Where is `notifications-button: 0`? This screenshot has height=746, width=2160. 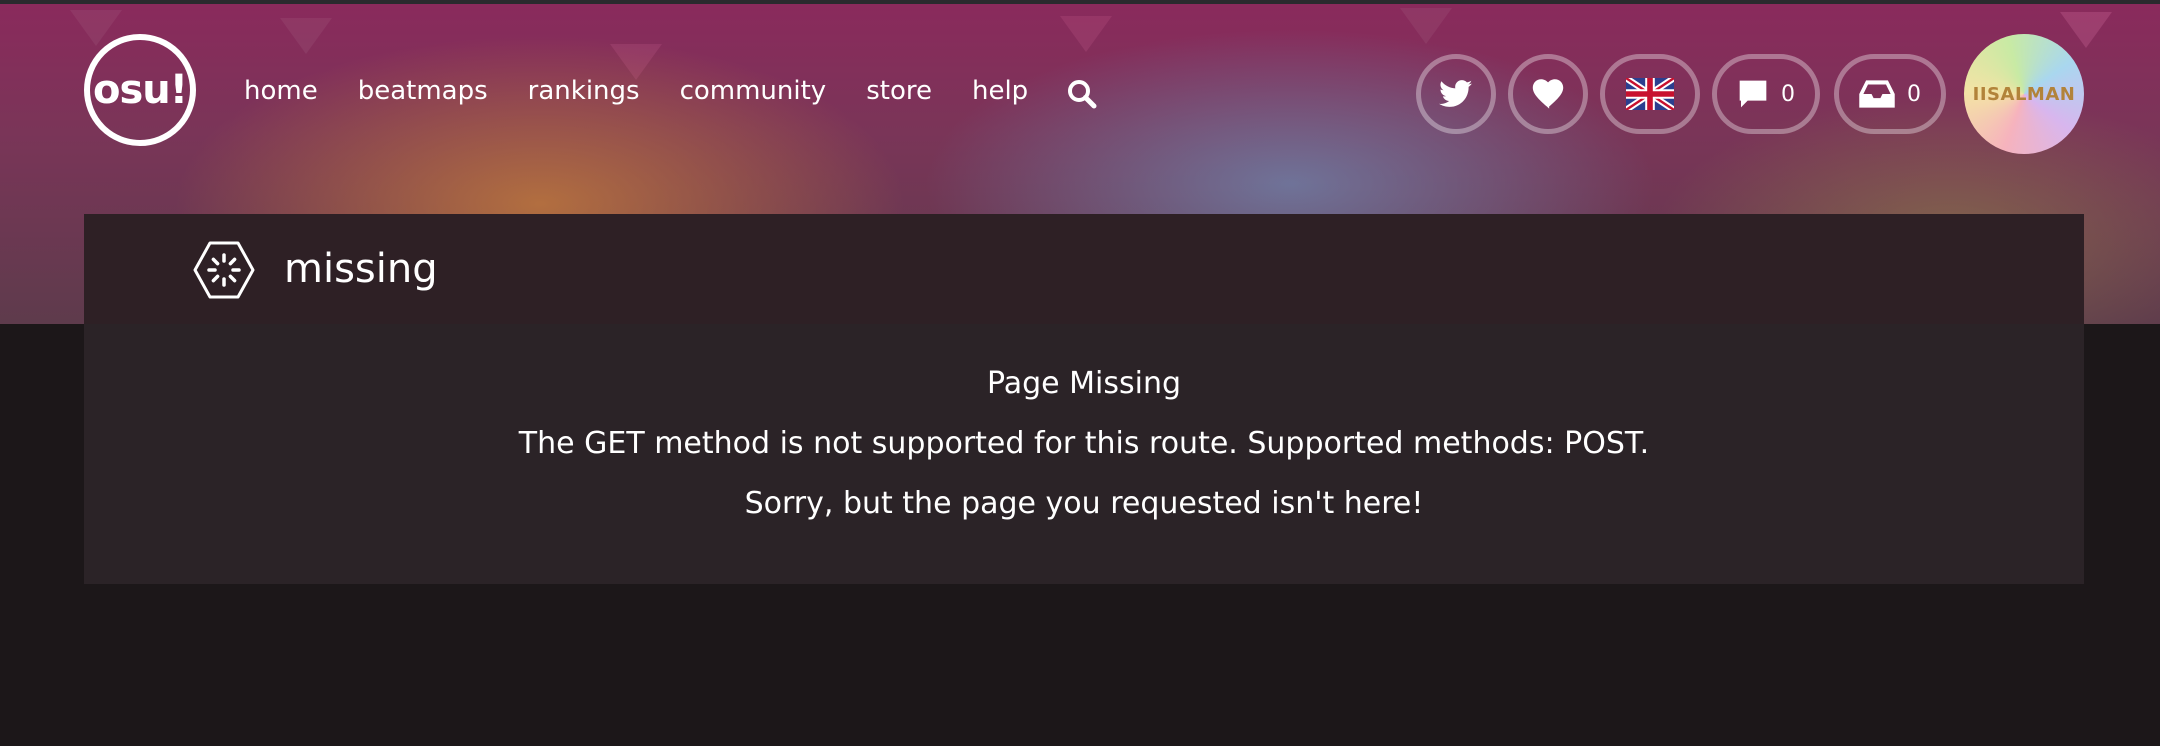
notifications-button: 0 is located at coordinates (1890, 94).